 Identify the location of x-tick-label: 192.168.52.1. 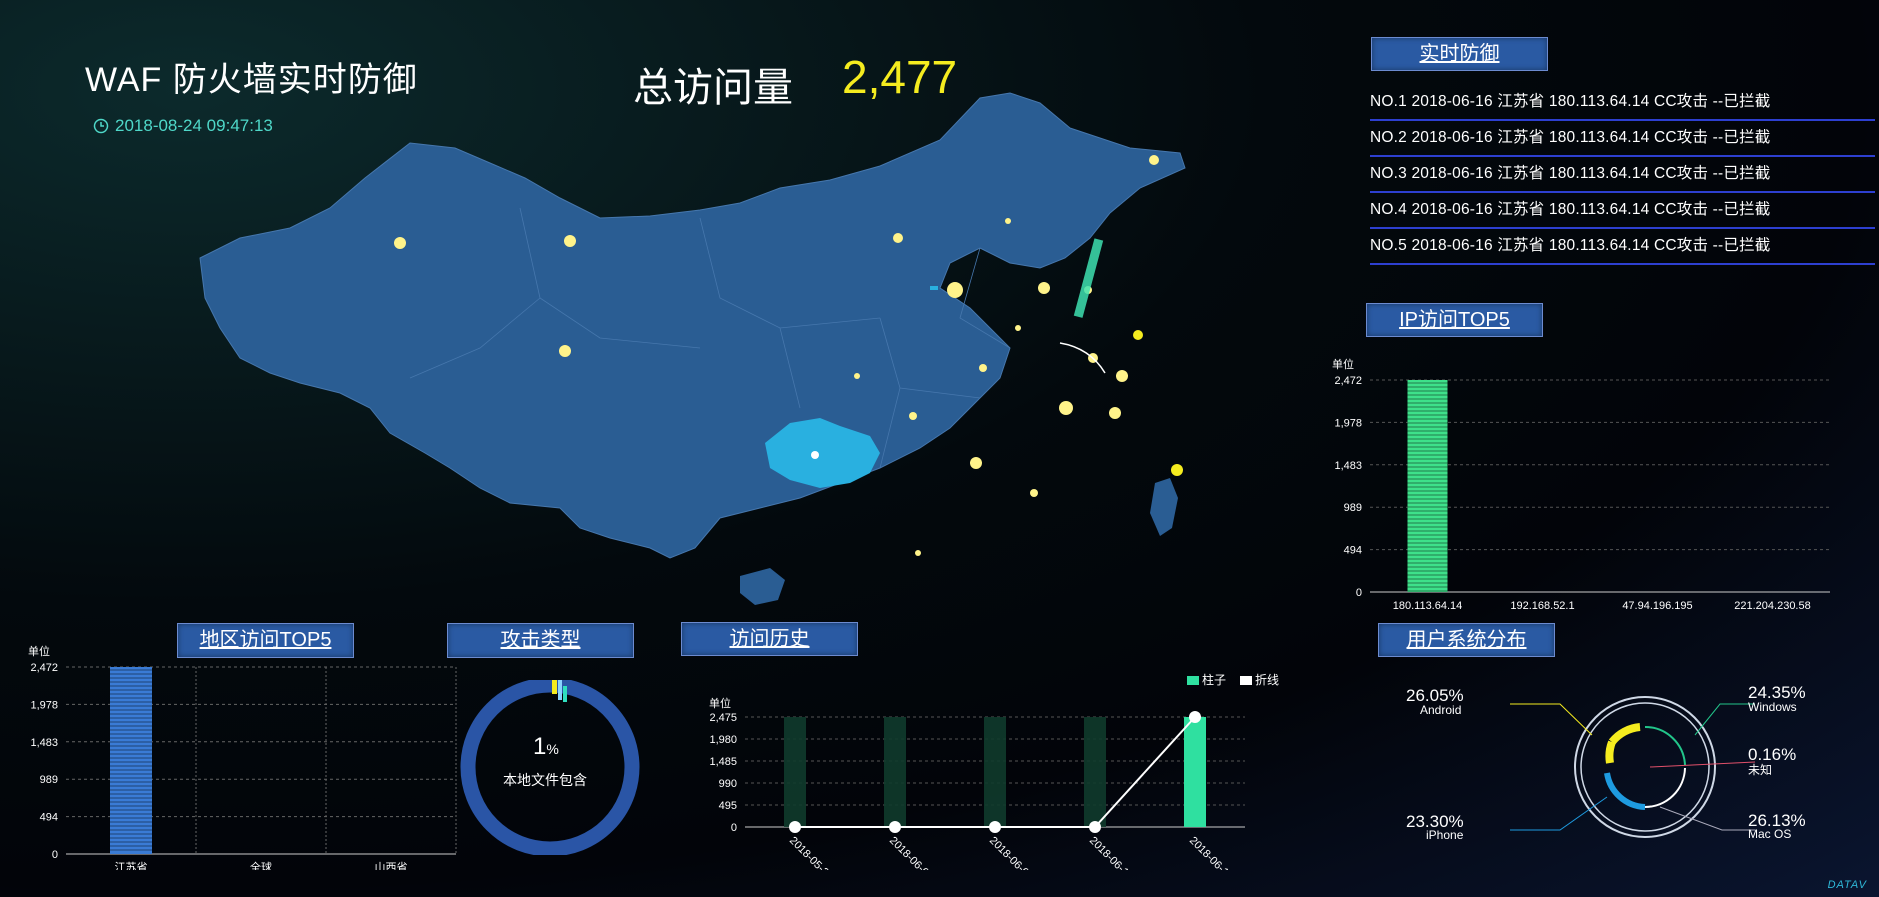
(1542, 606).